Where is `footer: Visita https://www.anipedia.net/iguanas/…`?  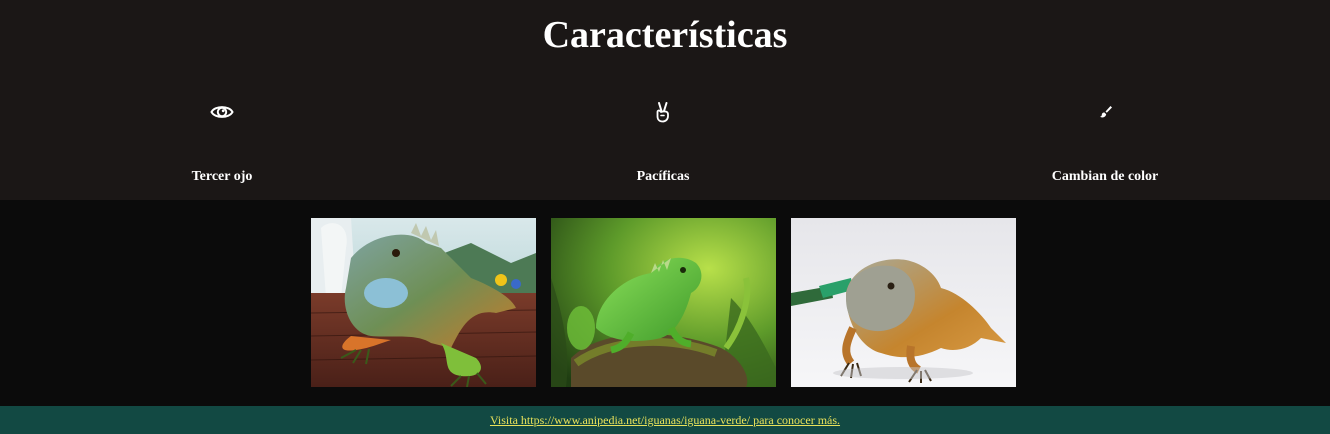 footer: Visita https://www.anipedia.net/iguanas/… is located at coordinates (665, 420).